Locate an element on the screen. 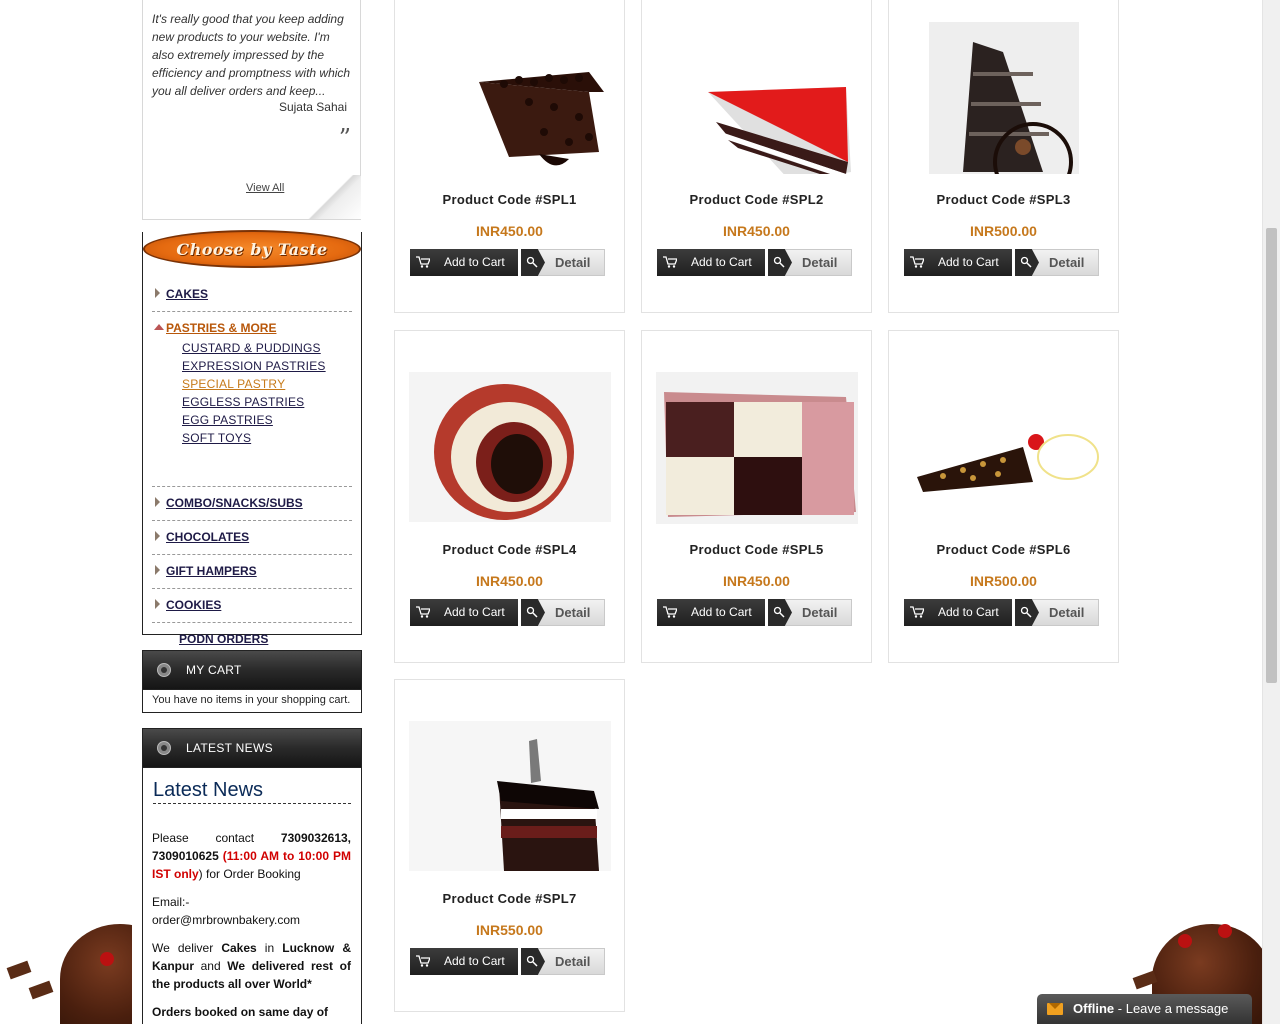 The image size is (1280, 1024). envelope-icon is located at coordinates (1055, 1009).